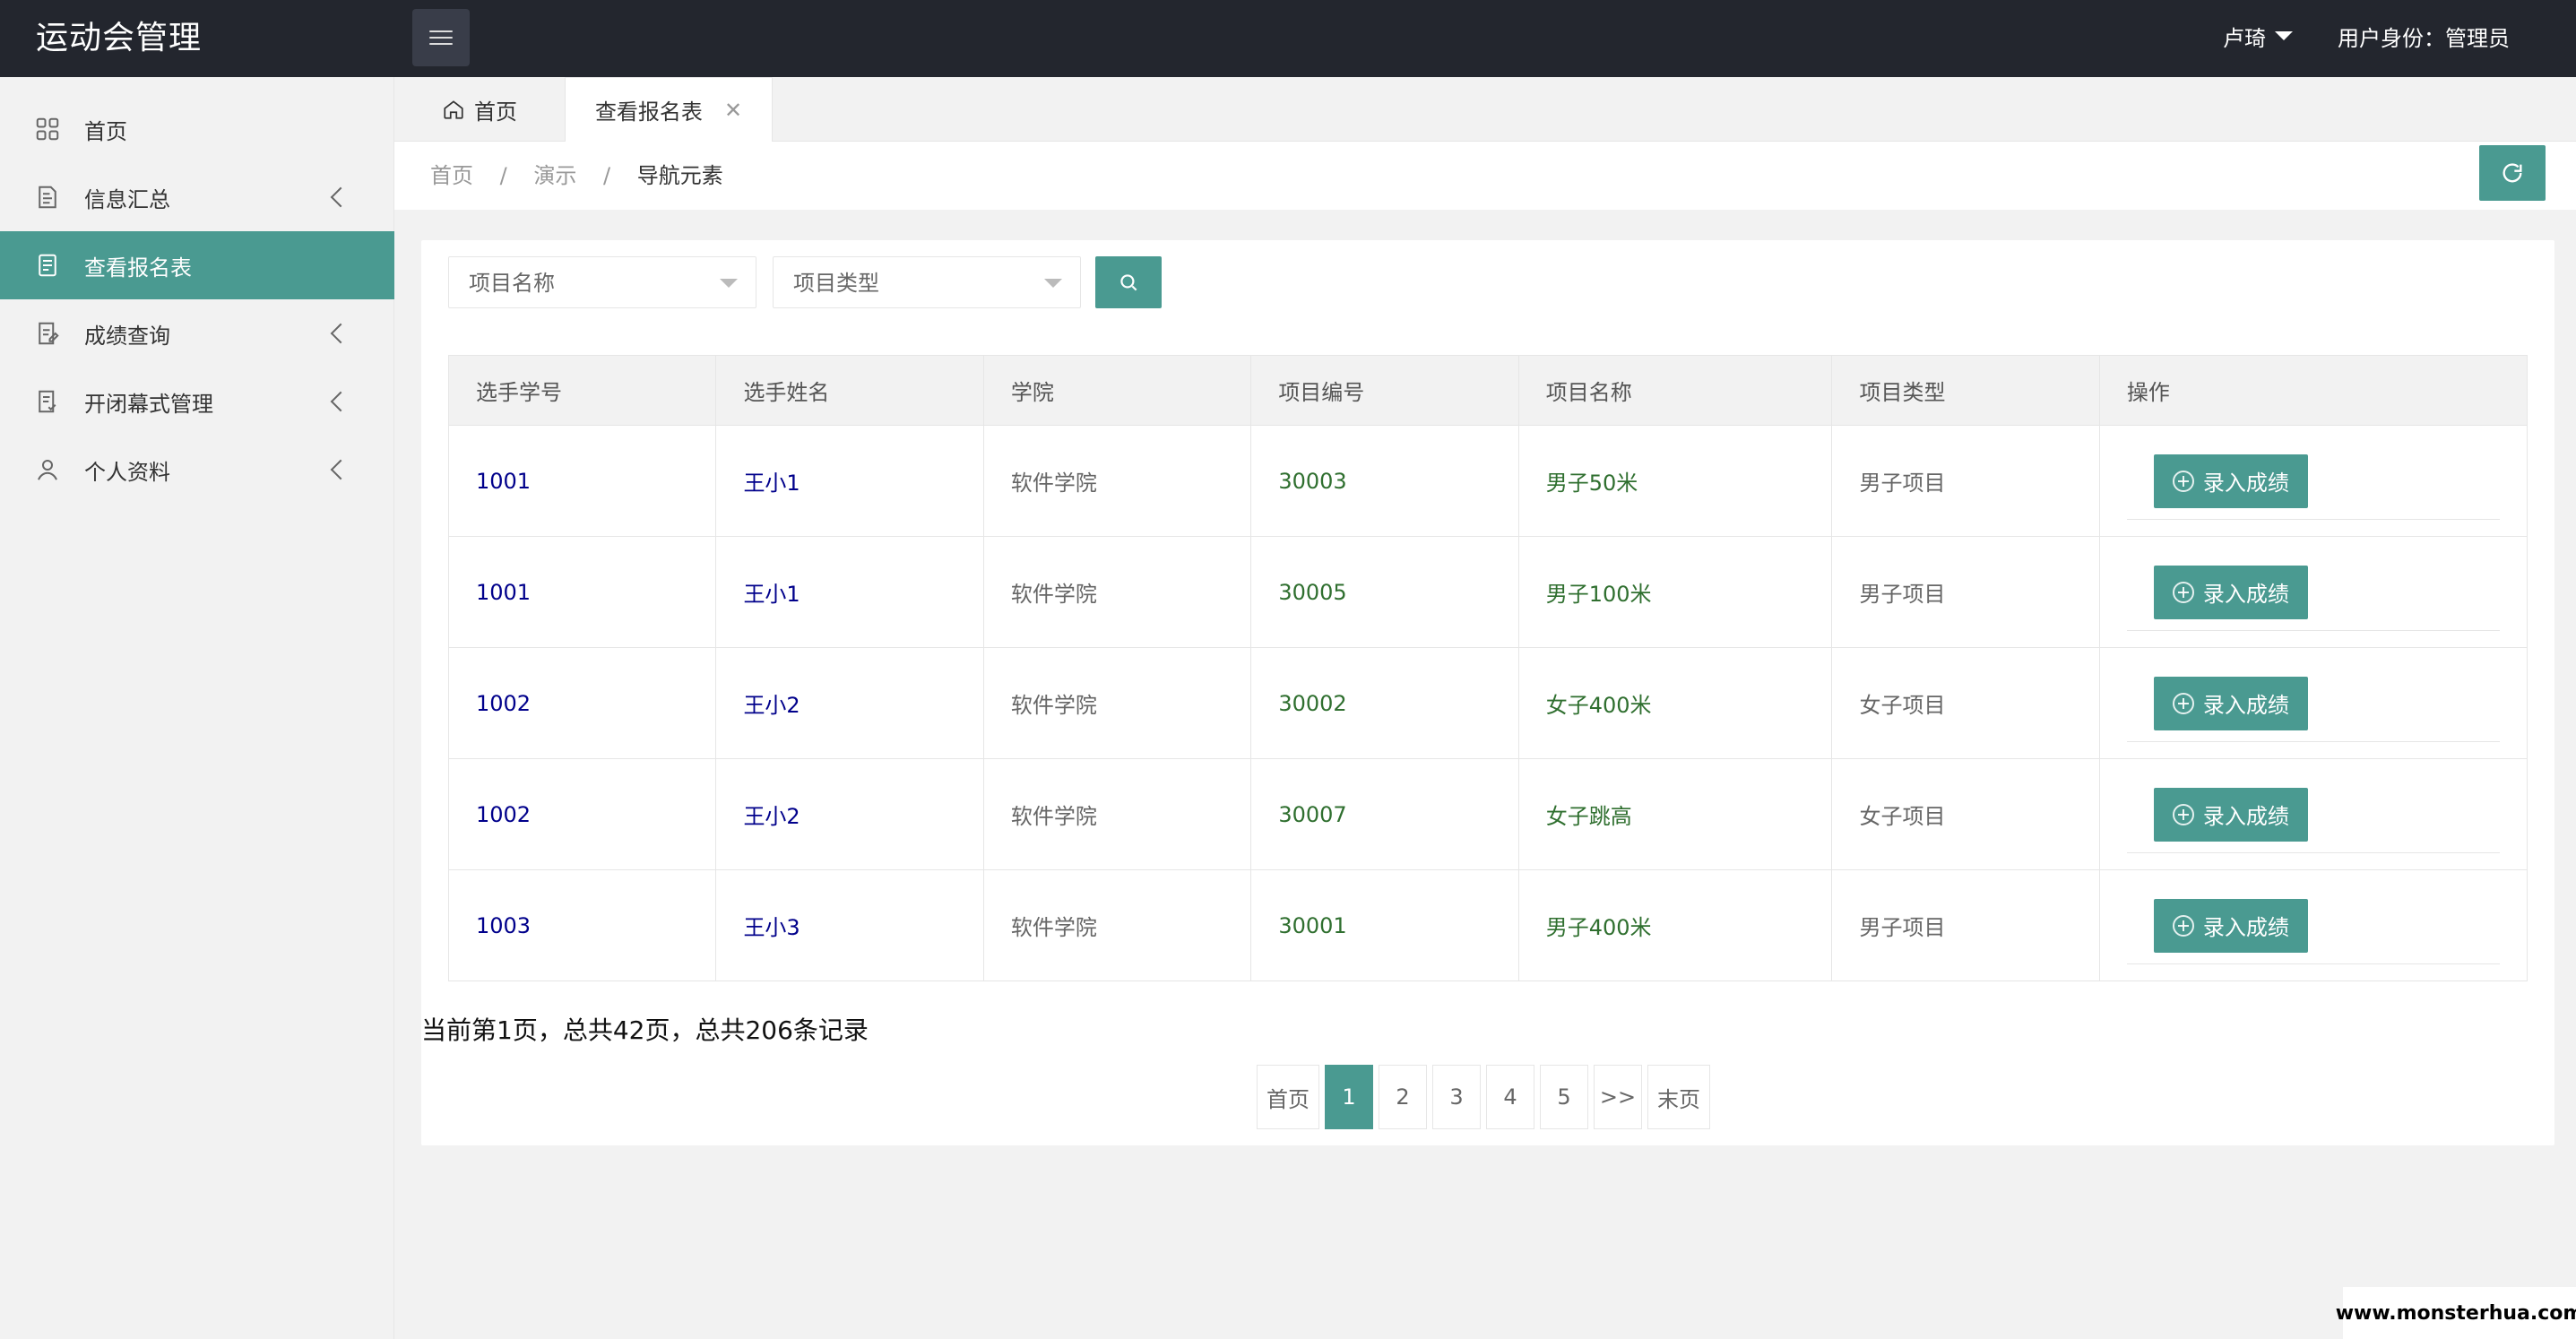  What do you see at coordinates (927, 282) in the screenshot?
I see `project-type-select: 项目类型` at bounding box center [927, 282].